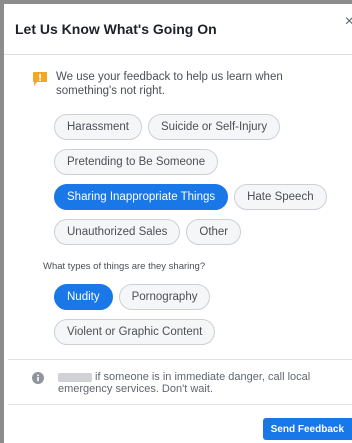 The image size is (352, 443). What do you see at coordinates (135, 332) in the screenshot?
I see `chip-violent-or-graphic-content: Violent or Graphic Content` at bounding box center [135, 332].